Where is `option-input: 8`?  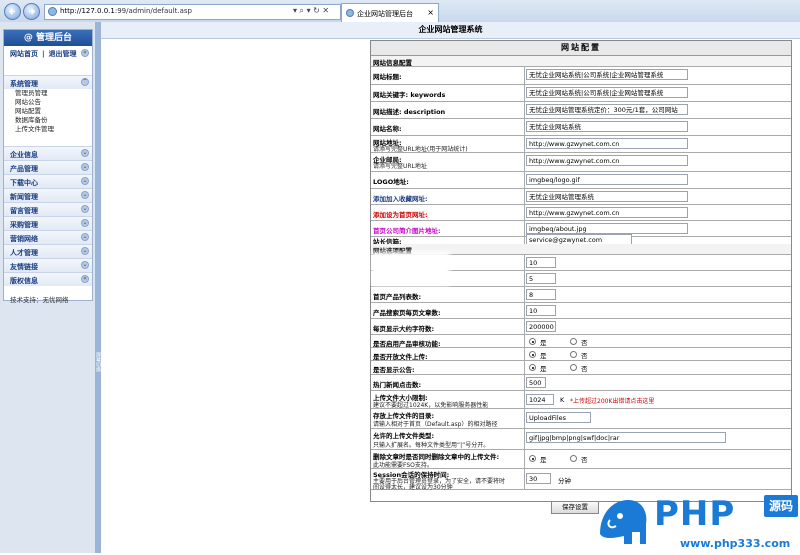
option-input: 8 is located at coordinates (541, 294).